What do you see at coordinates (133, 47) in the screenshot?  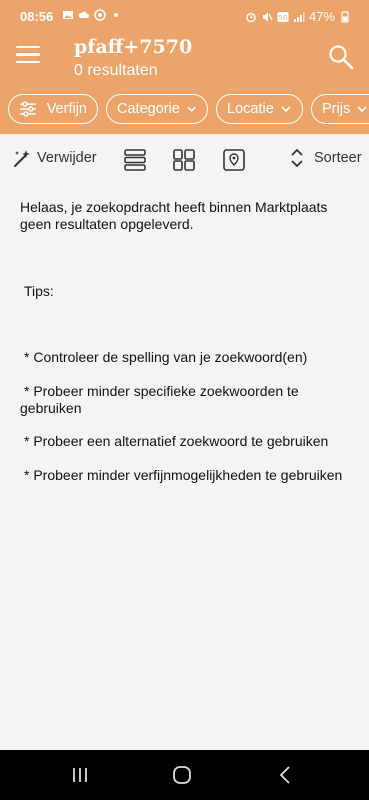 I see `search-query-title: pfaff+7570` at bounding box center [133, 47].